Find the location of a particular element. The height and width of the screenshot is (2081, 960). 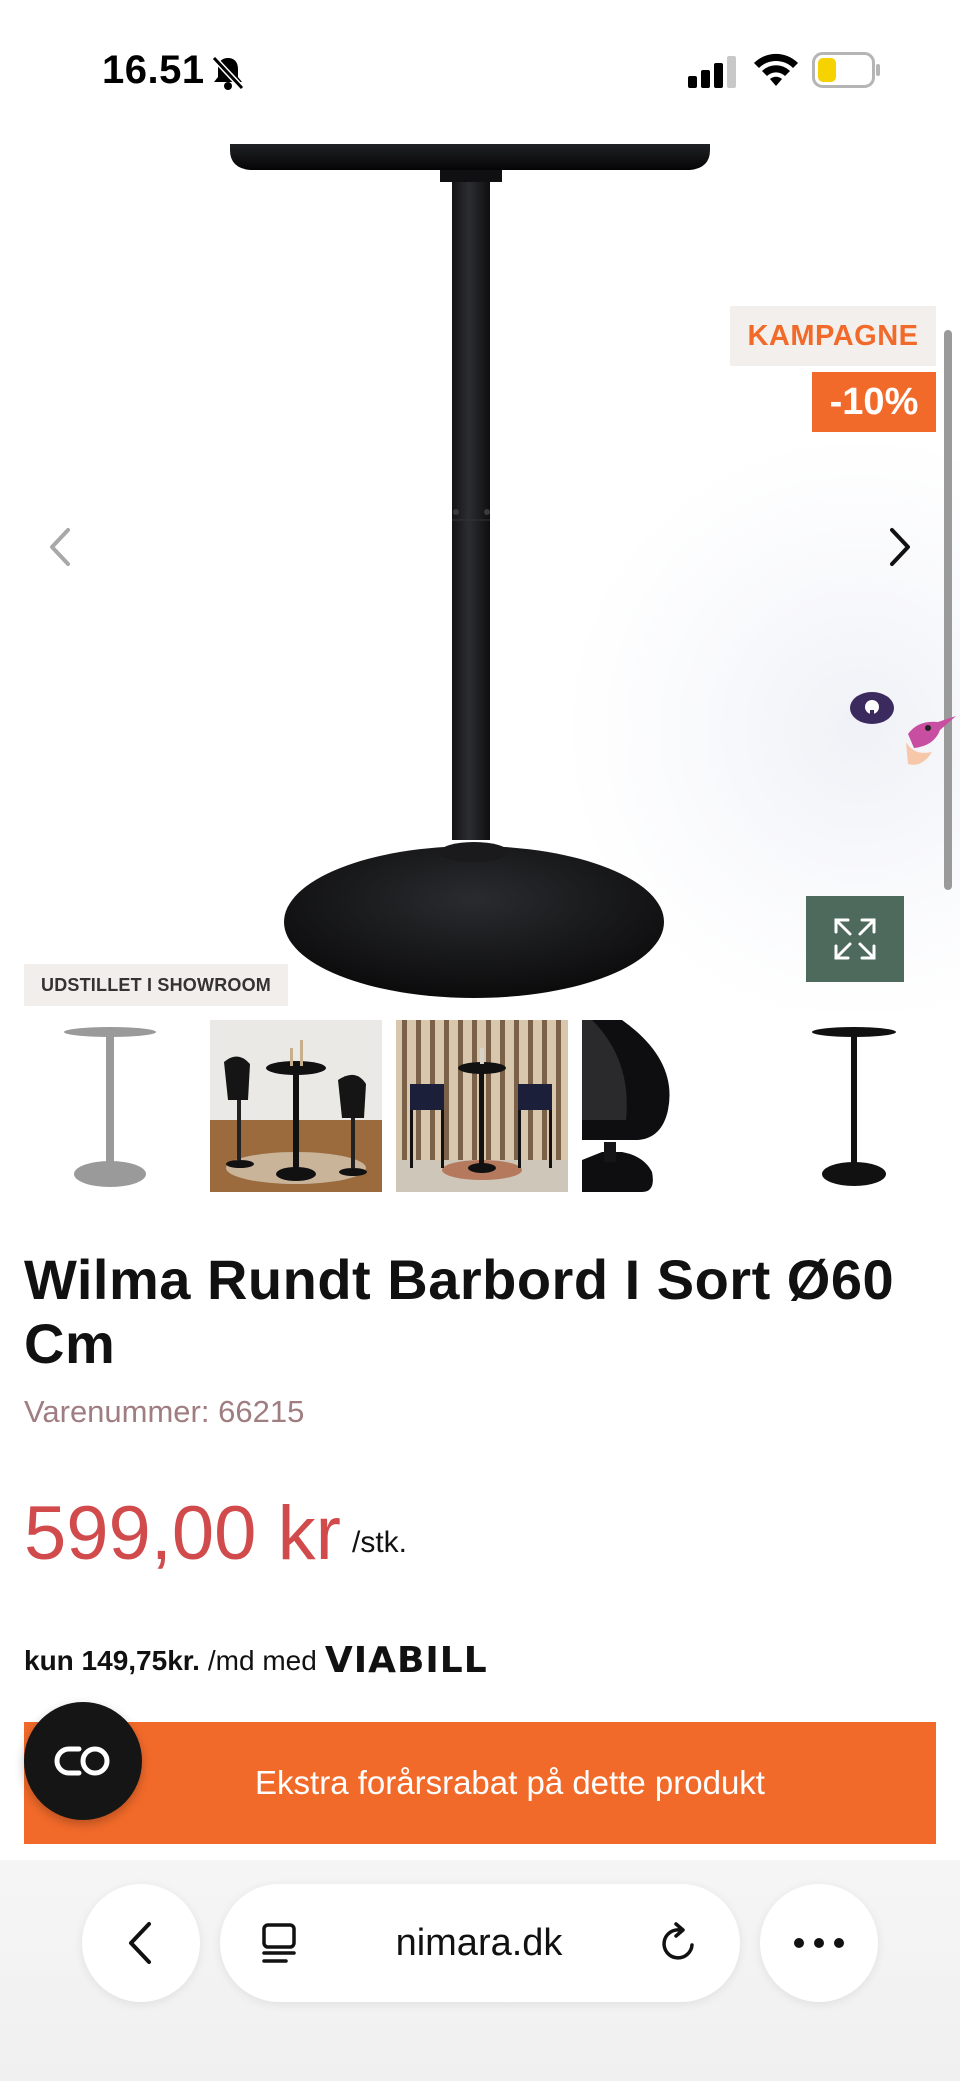

viabill-logo: VIABILL is located at coordinates (406, 1660).